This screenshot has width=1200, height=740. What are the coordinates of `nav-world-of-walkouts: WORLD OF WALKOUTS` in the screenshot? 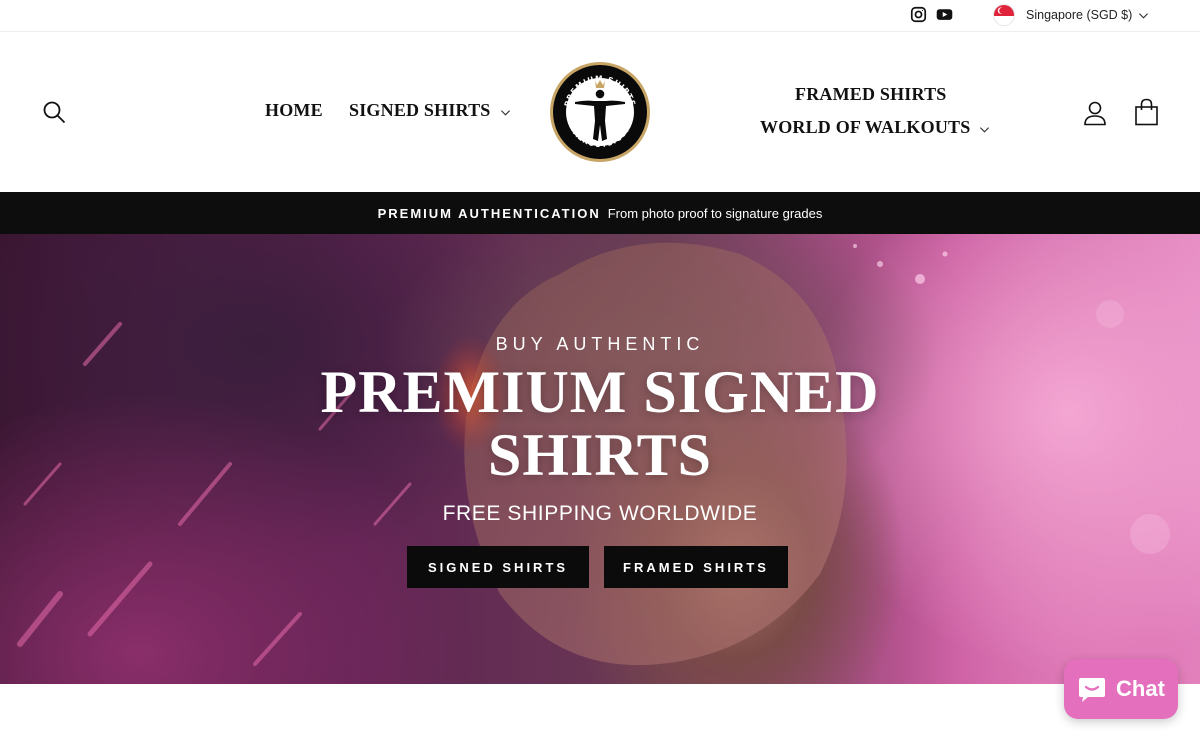 It's located at (875, 127).